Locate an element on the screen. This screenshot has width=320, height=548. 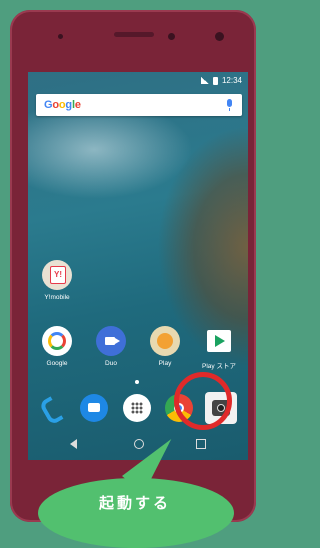
home-icon is located at coordinates (139, 444).